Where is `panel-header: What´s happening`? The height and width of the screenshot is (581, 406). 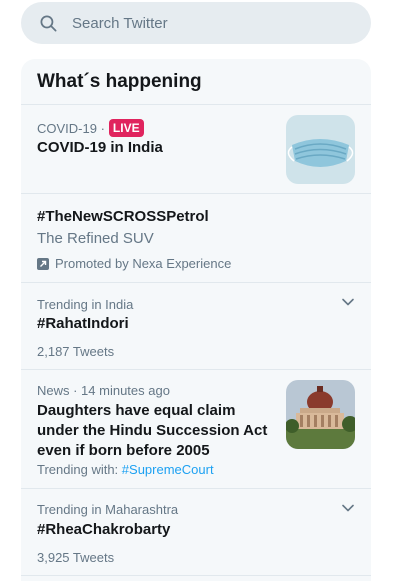
panel-header: What´s happening is located at coordinates (196, 82).